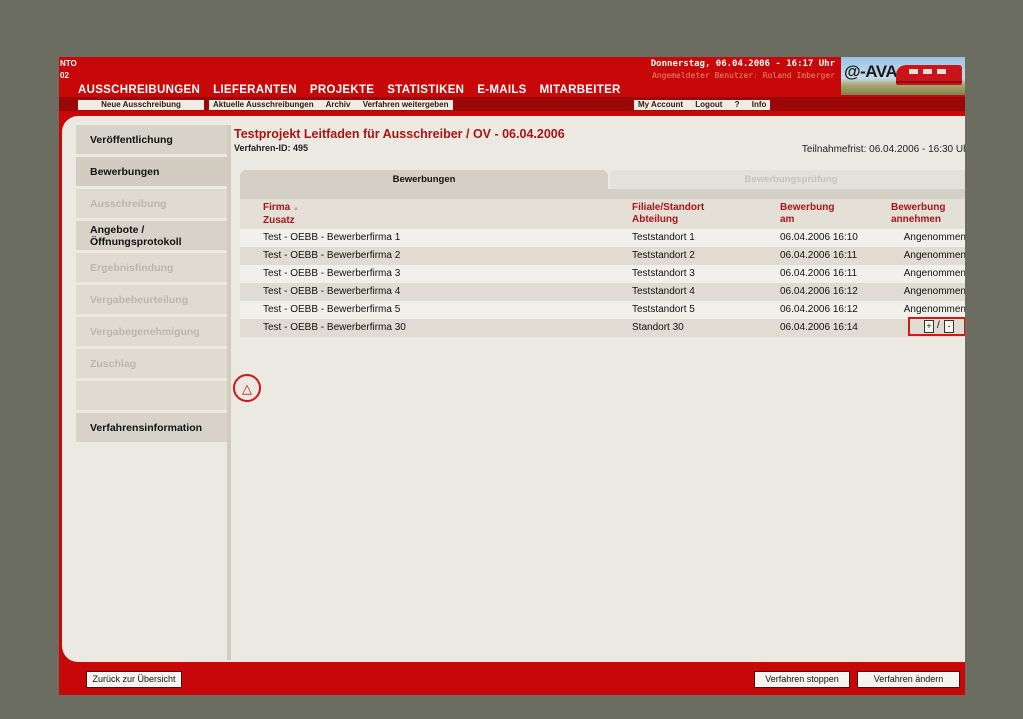 This screenshot has width=1023, height=719. Describe the element at coordinates (501, 90) in the screenshot. I see `nav-emails: E-MAILS` at that location.